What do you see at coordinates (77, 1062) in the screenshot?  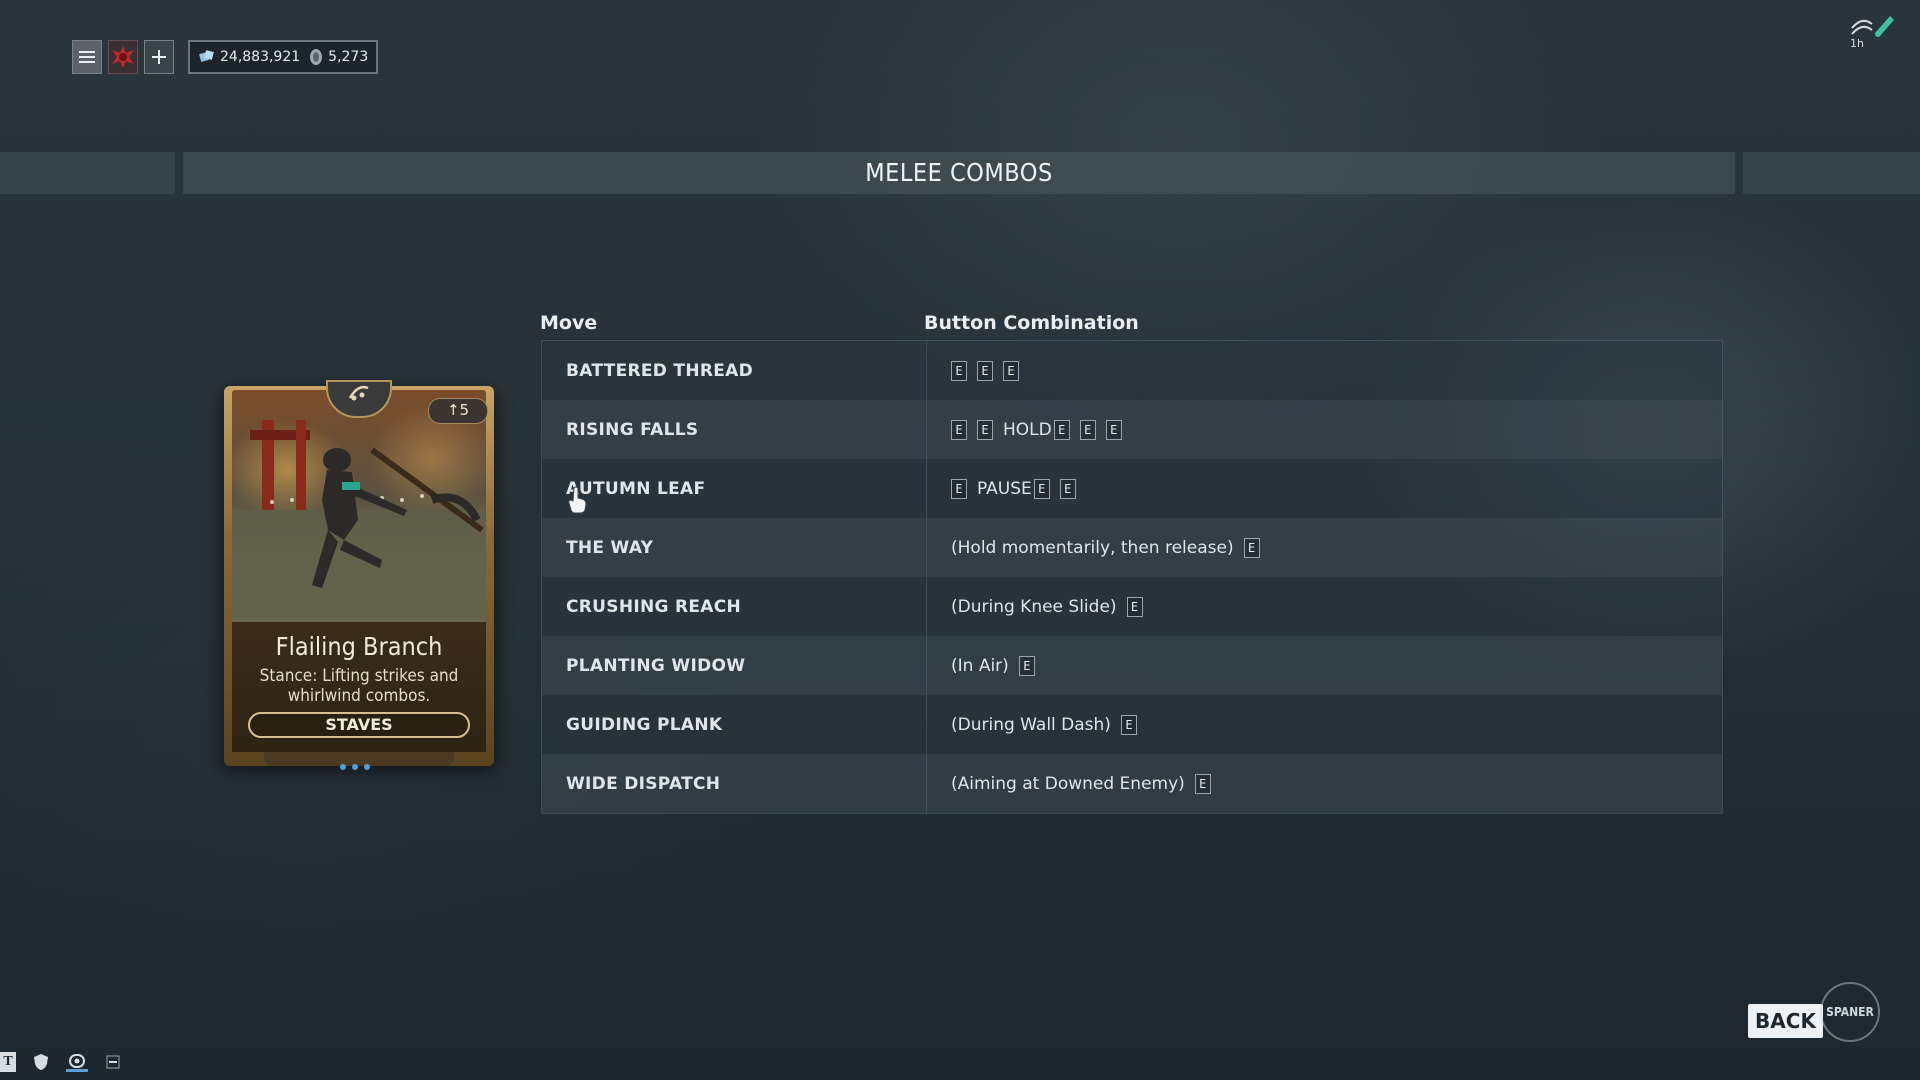 I see `mod-icon` at bounding box center [77, 1062].